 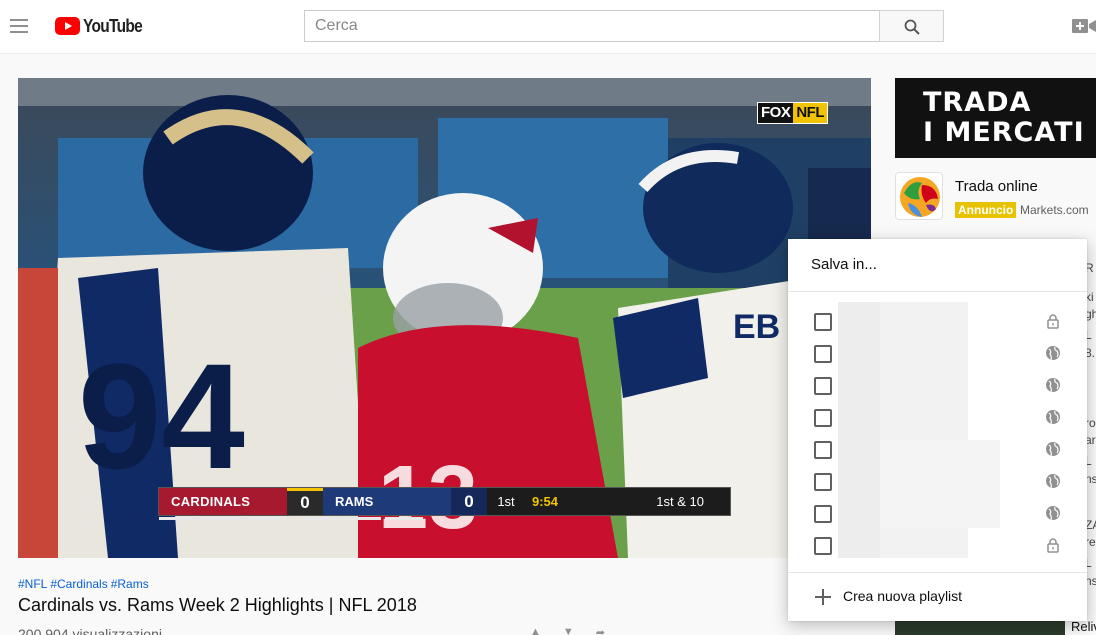 I want to click on view-count: 200.904 visualizzazioni, so click(x=90, y=630).